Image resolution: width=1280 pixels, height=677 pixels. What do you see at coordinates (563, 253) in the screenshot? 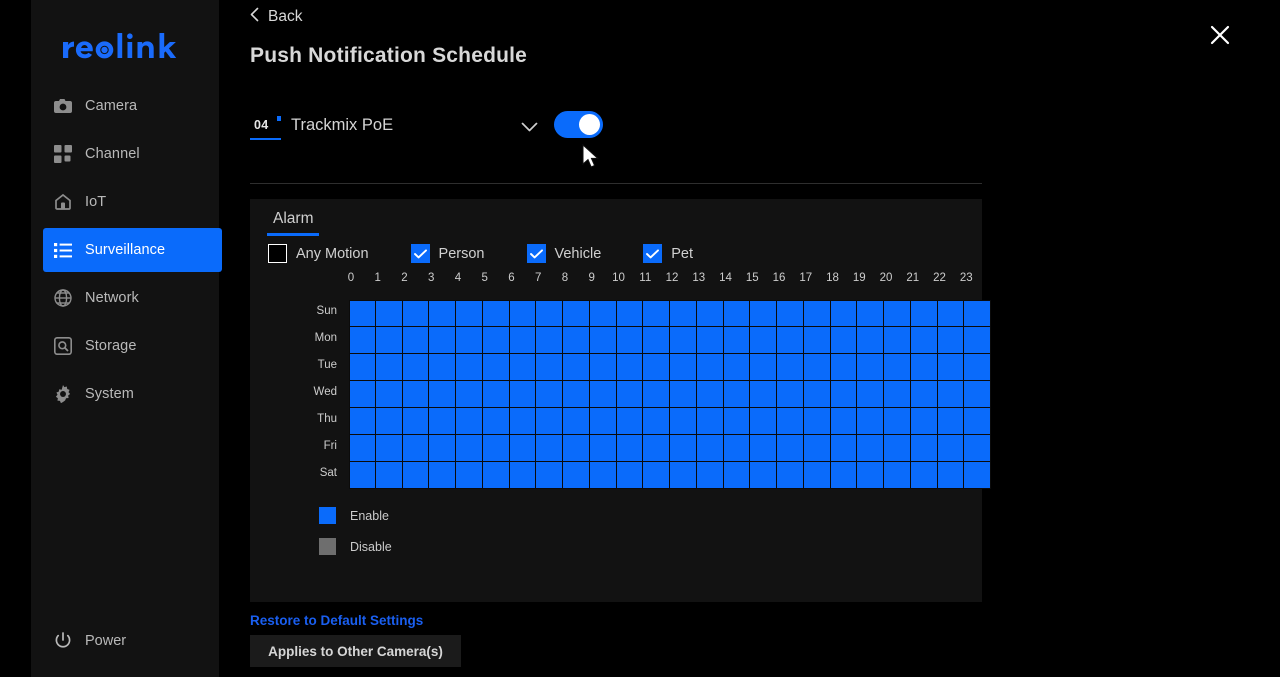
I see `checkbox-vehicle: Vehicle` at bounding box center [563, 253].